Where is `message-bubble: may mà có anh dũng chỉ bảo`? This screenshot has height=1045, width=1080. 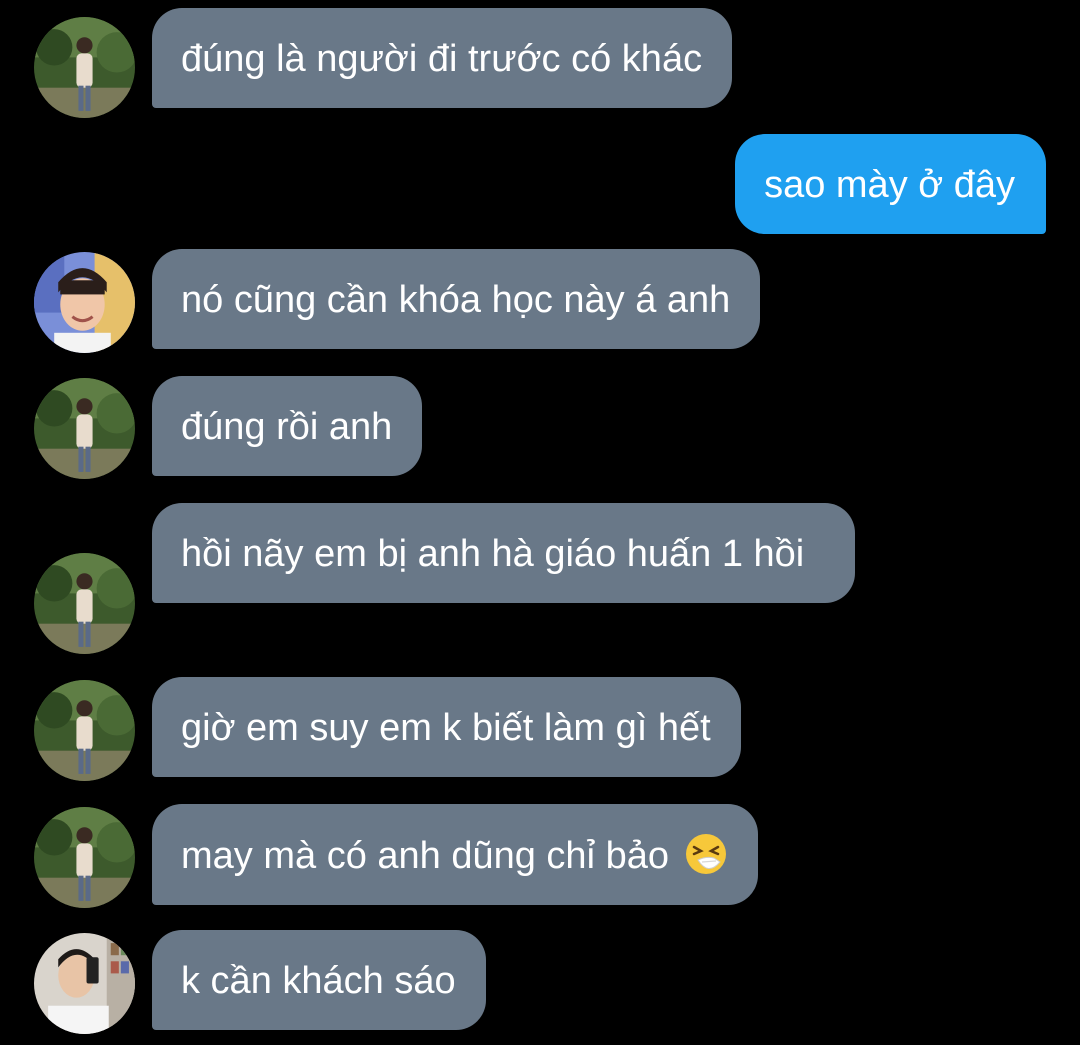 message-bubble: may mà có anh dũng chỉ bảo is located at coordinates (455, 854).